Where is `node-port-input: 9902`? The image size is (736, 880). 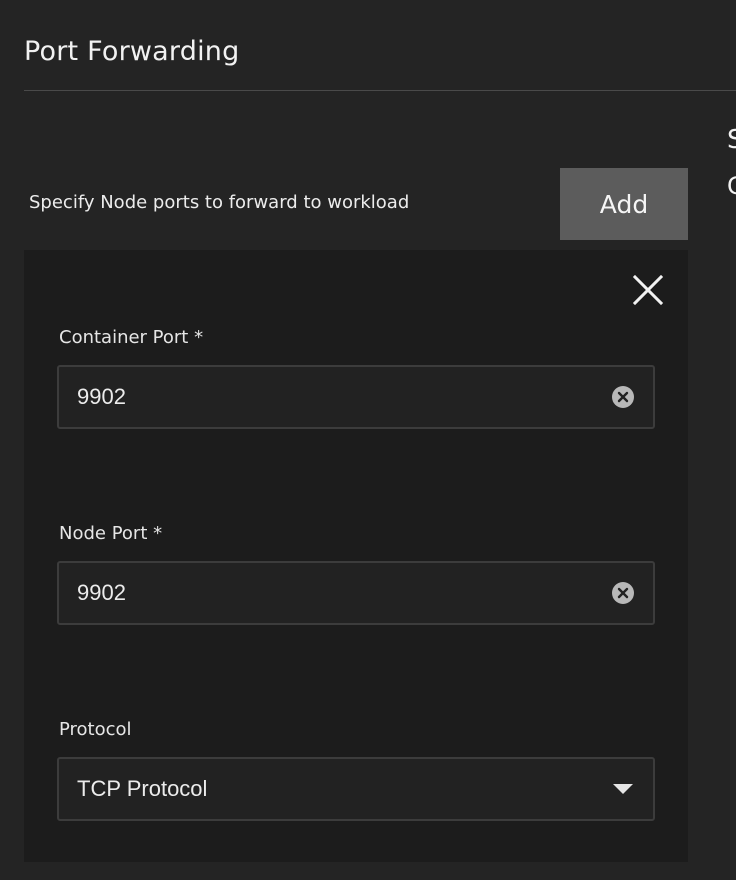
node-port-input: 9902 is located at coordinates (356, 593).